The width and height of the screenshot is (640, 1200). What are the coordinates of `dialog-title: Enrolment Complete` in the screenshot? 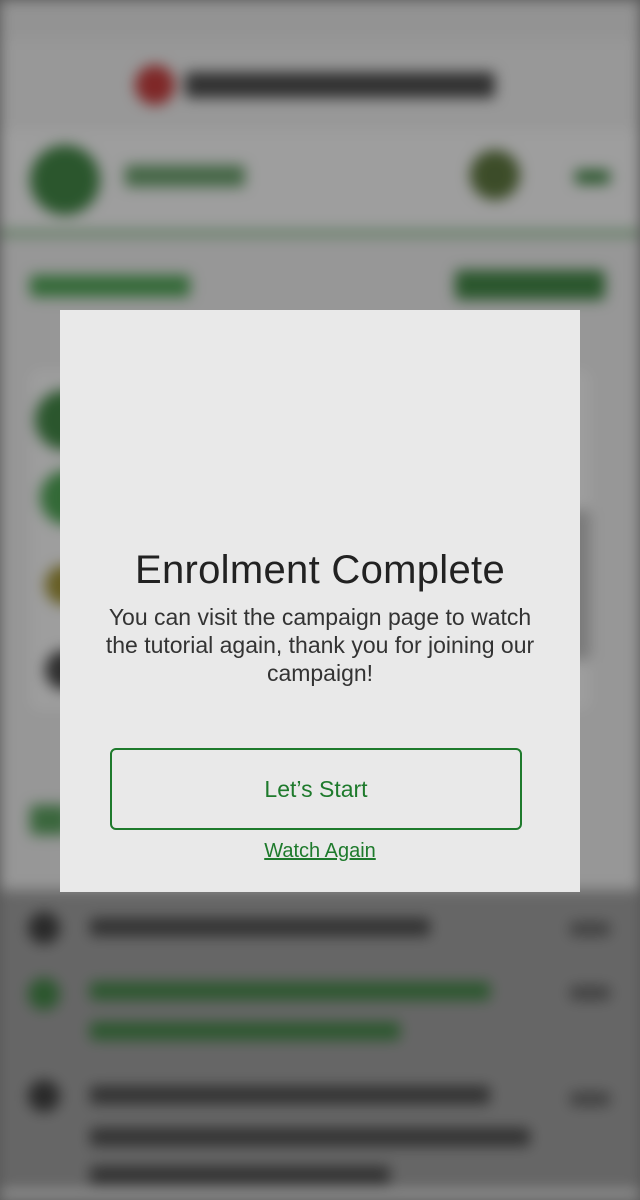 It's located at (319, 570).